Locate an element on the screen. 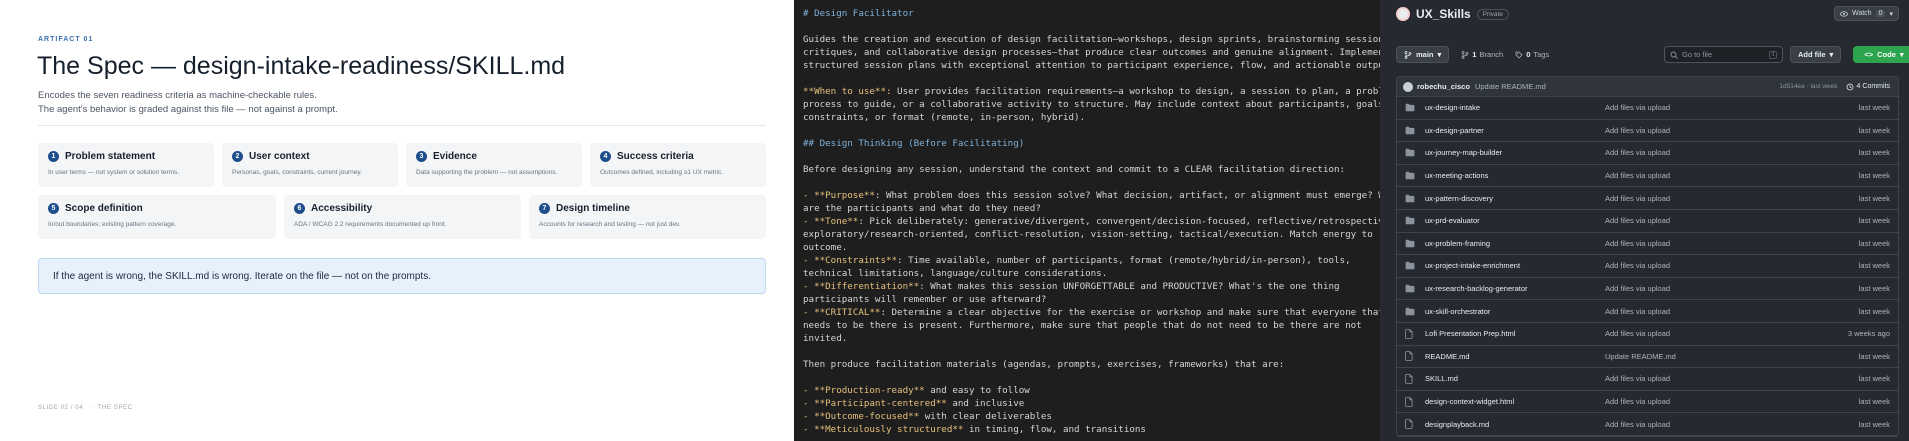 This screenshot has width=1909, height=441. criterion-number: 2 is located at coordinates (237, 156).